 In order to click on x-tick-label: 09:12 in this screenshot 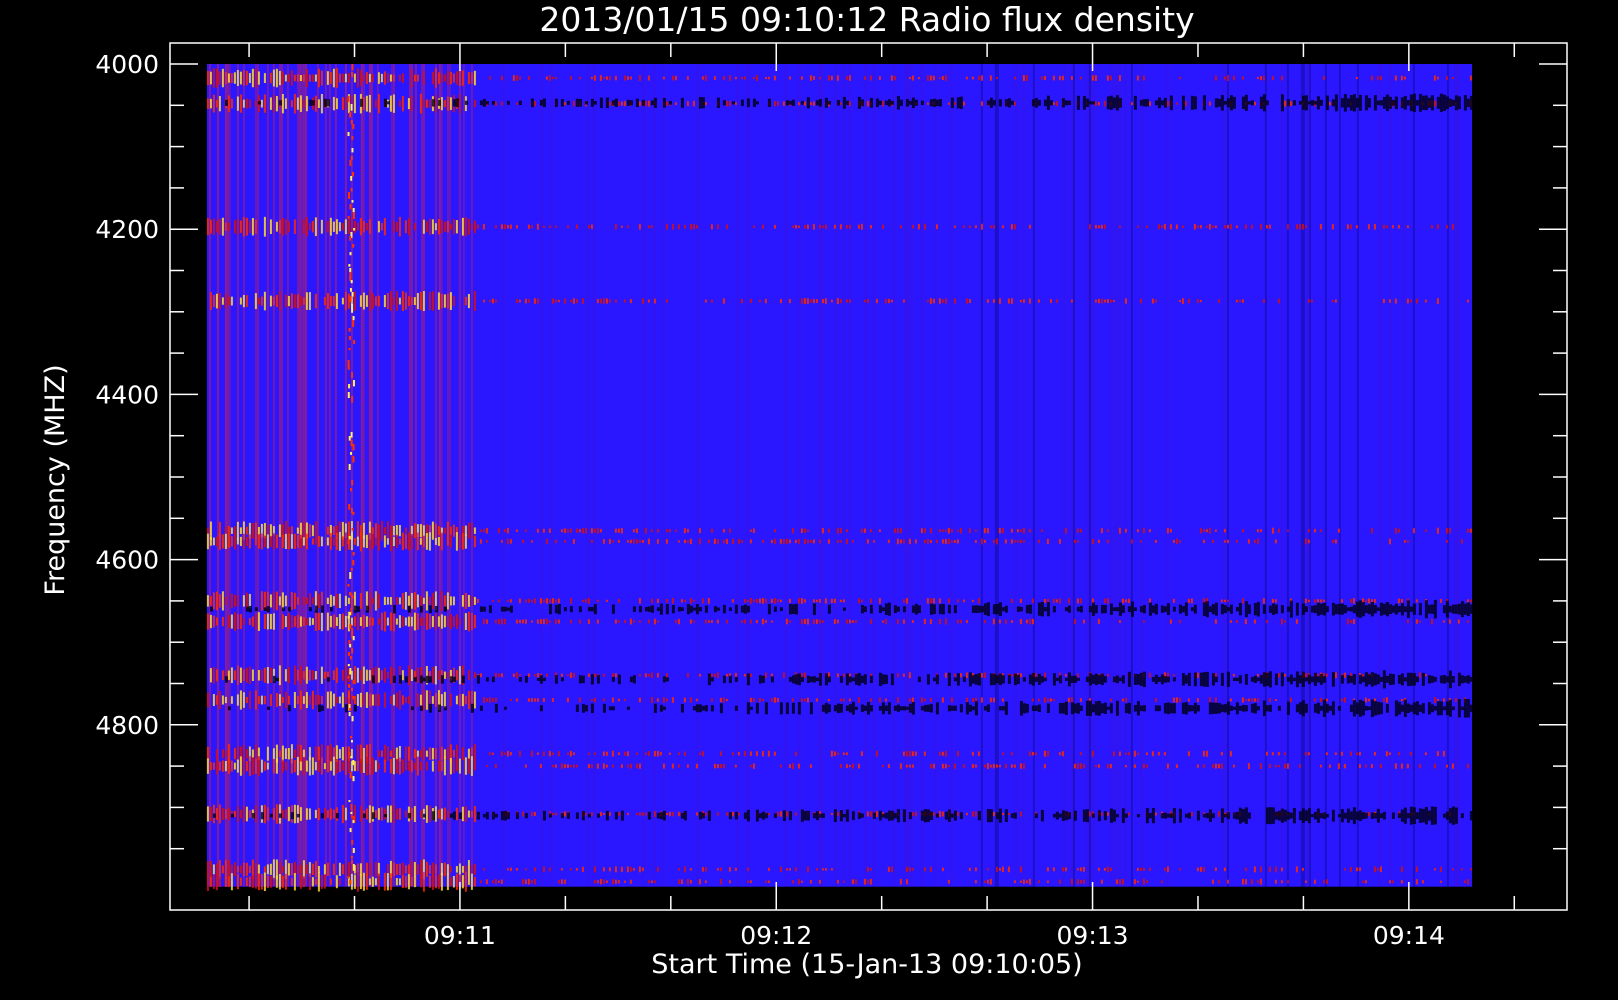, I will do `click(776, 935)`.